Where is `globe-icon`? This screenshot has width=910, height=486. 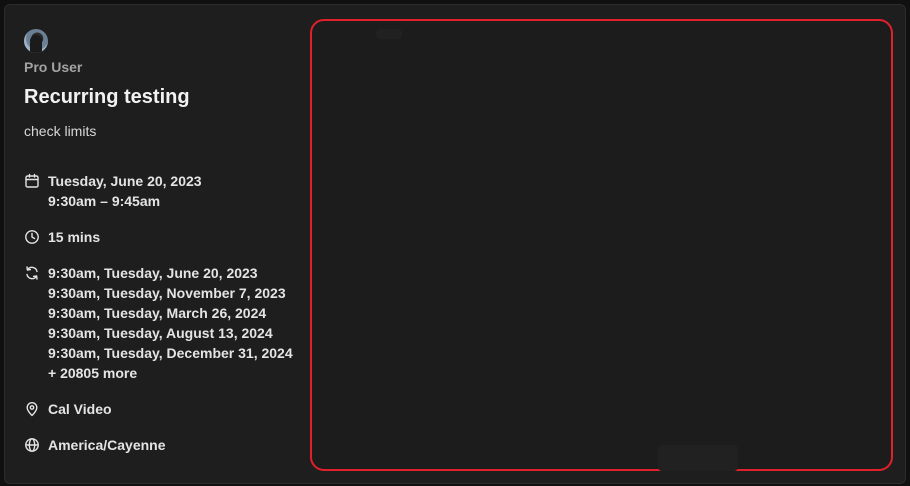
globe-icon is located at coordinates (32, 445).